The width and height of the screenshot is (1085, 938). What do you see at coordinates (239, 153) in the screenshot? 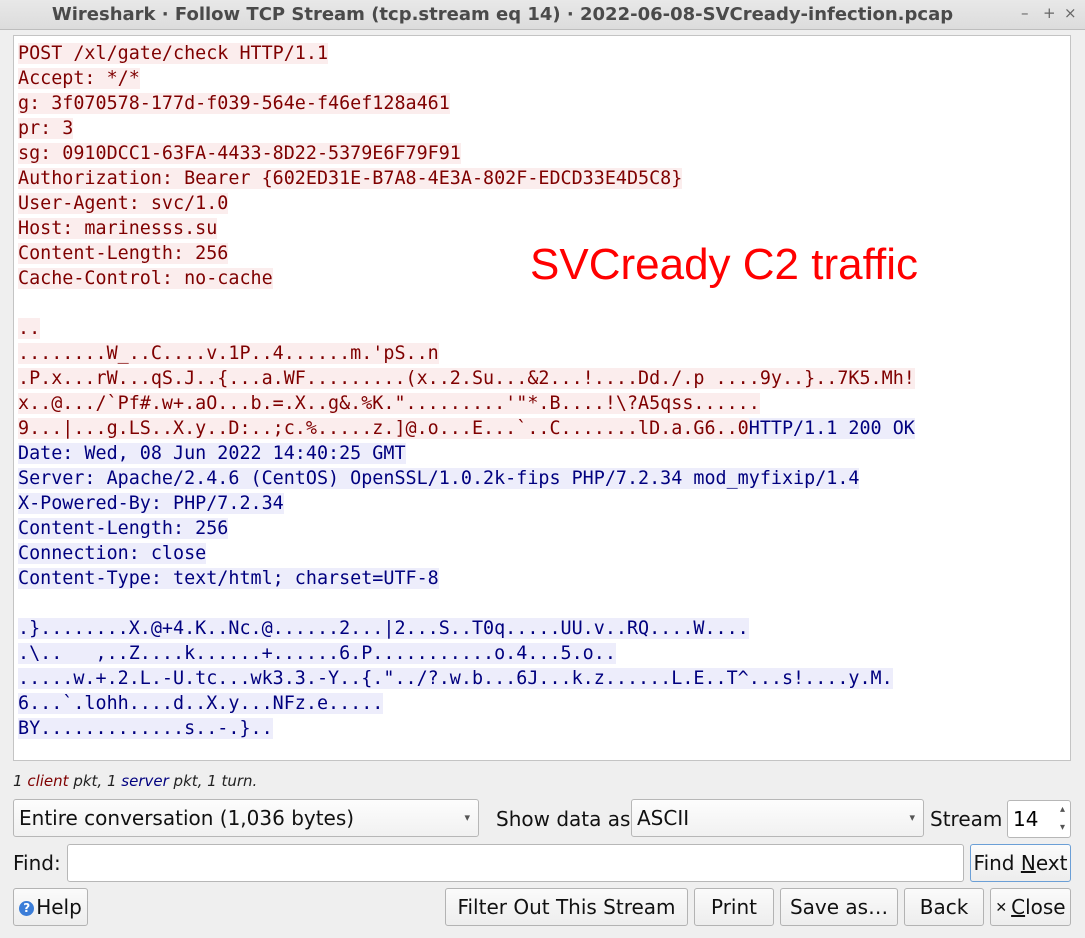
I see `client-data: sg: 0910DCC1-63FA-4433-8D22-5379E6F79F91` at bounding box center [239, 153].